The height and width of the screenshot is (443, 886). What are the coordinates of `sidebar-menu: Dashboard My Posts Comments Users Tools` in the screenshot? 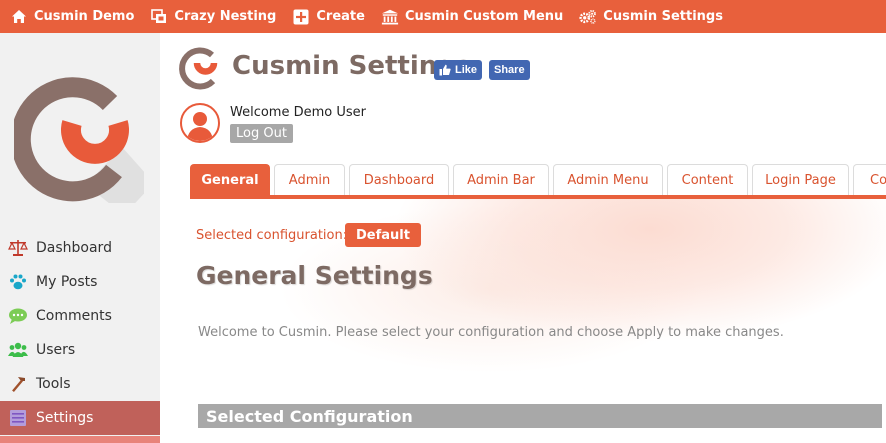 It's located at (80, 333).